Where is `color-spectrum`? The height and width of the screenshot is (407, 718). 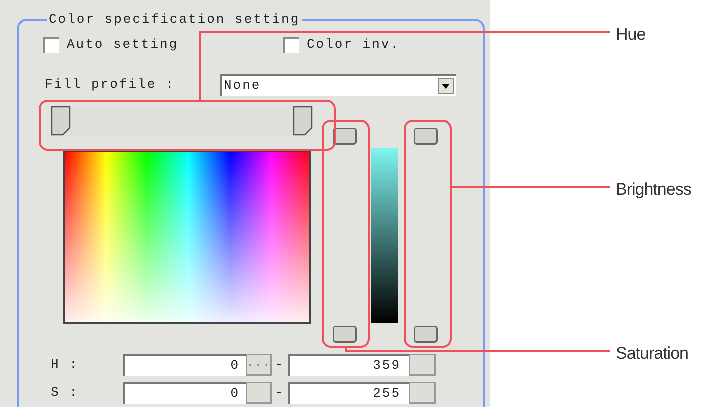 color-spectrum is located at coordinates (187, 237).